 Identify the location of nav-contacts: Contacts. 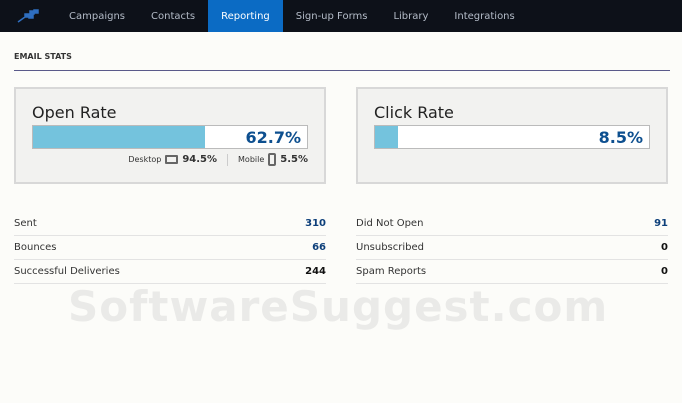
(173, 16).